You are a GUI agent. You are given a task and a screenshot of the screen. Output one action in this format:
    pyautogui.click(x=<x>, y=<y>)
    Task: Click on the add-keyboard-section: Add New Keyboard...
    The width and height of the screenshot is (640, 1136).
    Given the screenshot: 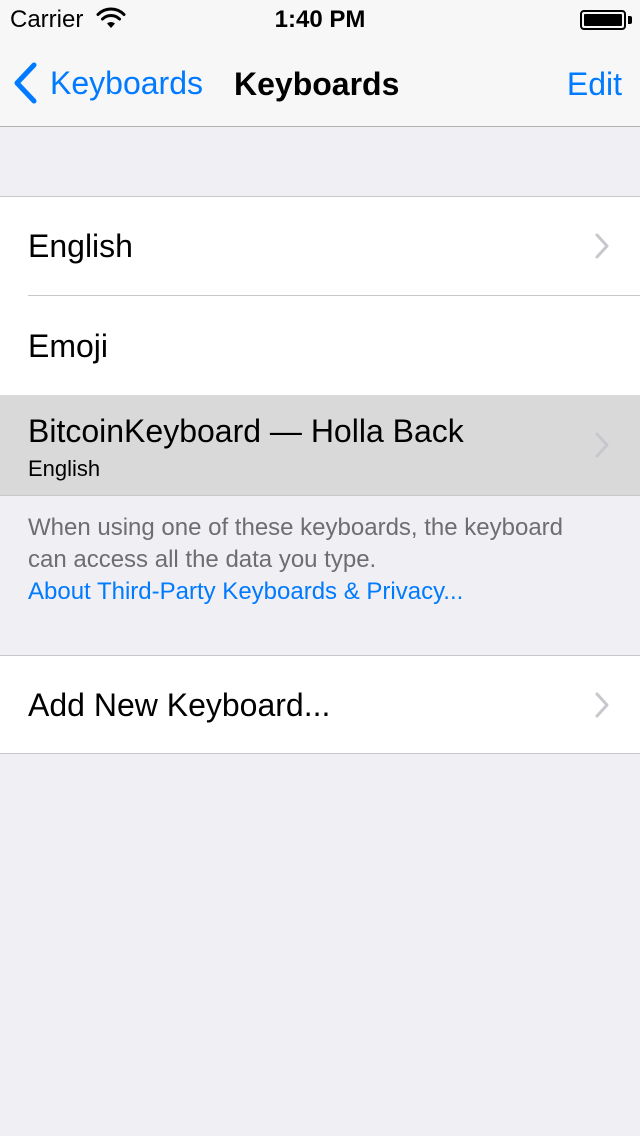 What is the action you would take?
    pyautogui.click(x=320, y=704)
    